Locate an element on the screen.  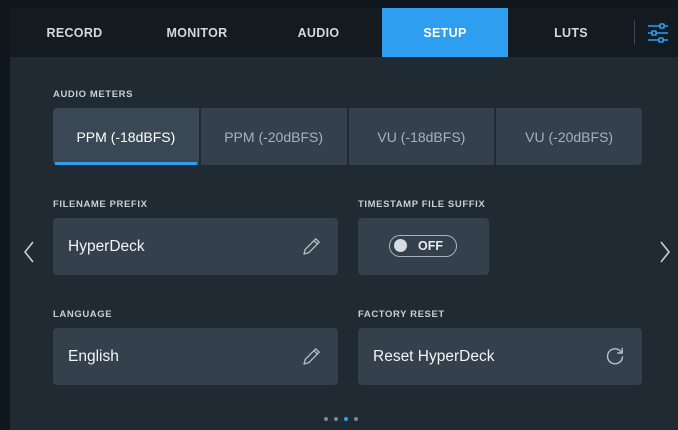
tab-record: RECORD is located at coordinates (74, 32).